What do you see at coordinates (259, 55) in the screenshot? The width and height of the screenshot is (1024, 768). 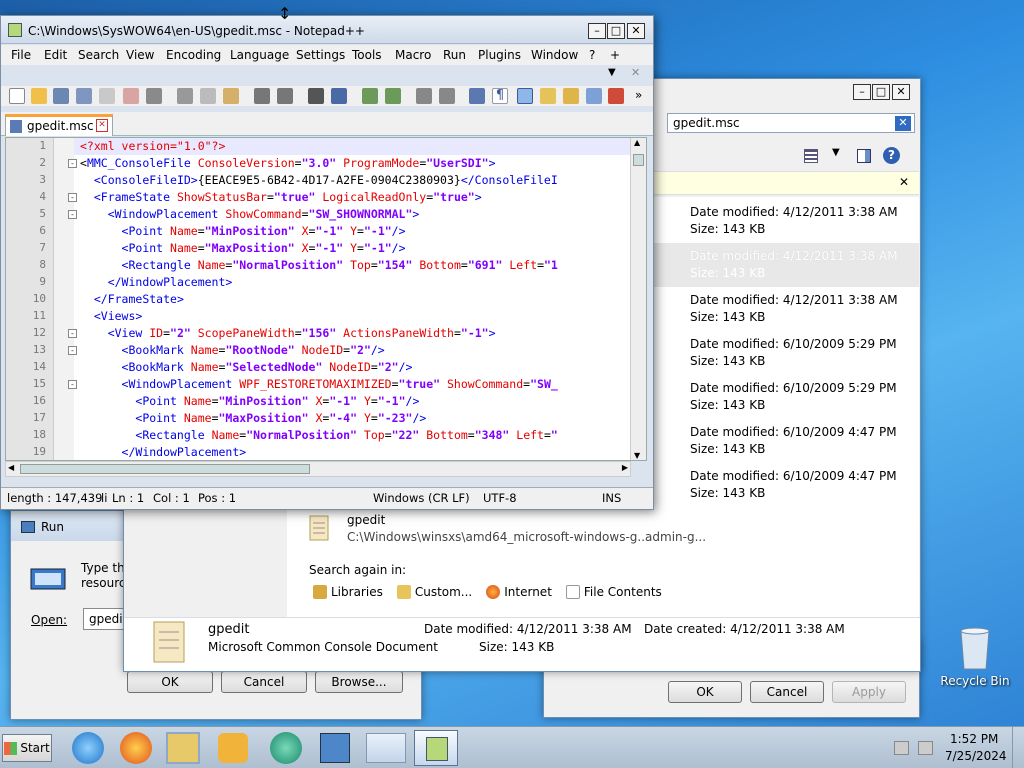 I see `menu-language: Language` at bounding box center [259, 55].